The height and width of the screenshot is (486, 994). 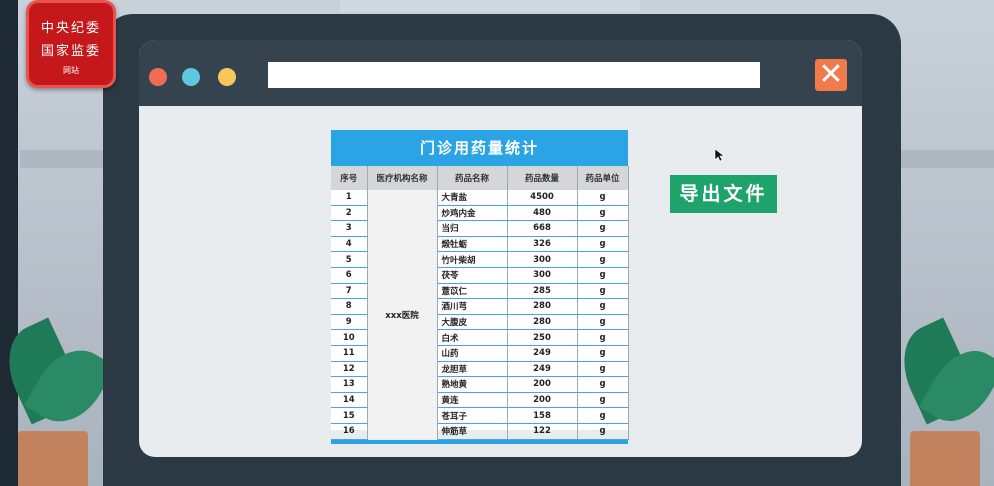 What do you see at coordinates (71, 70) in the screenshot?
I see `logo-line-3: 网站` at bounding box center [71, 70].